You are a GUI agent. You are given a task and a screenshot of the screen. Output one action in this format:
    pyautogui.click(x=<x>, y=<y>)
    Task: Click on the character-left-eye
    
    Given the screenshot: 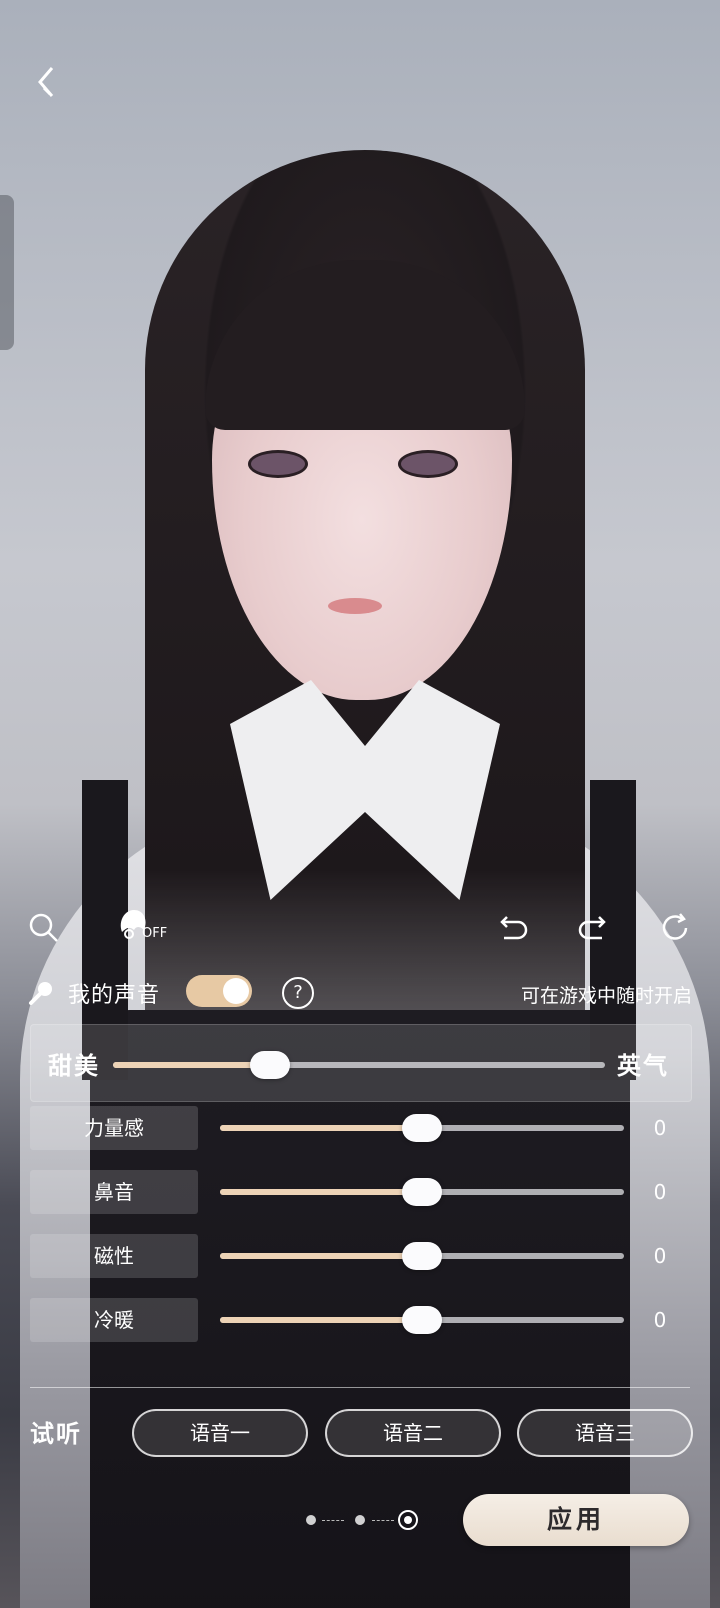 What is the action you would take?
    pyautogui.click(x=278, y=464)
    